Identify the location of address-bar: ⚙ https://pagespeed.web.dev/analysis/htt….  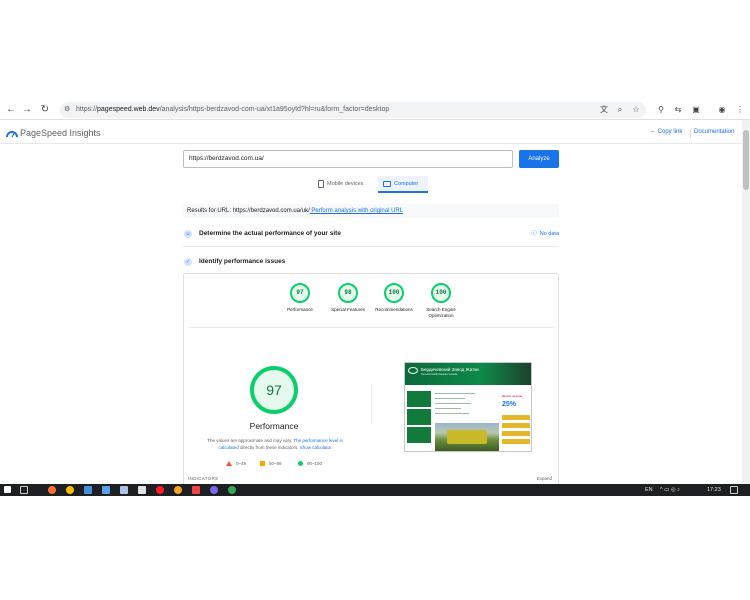
(353, 110).